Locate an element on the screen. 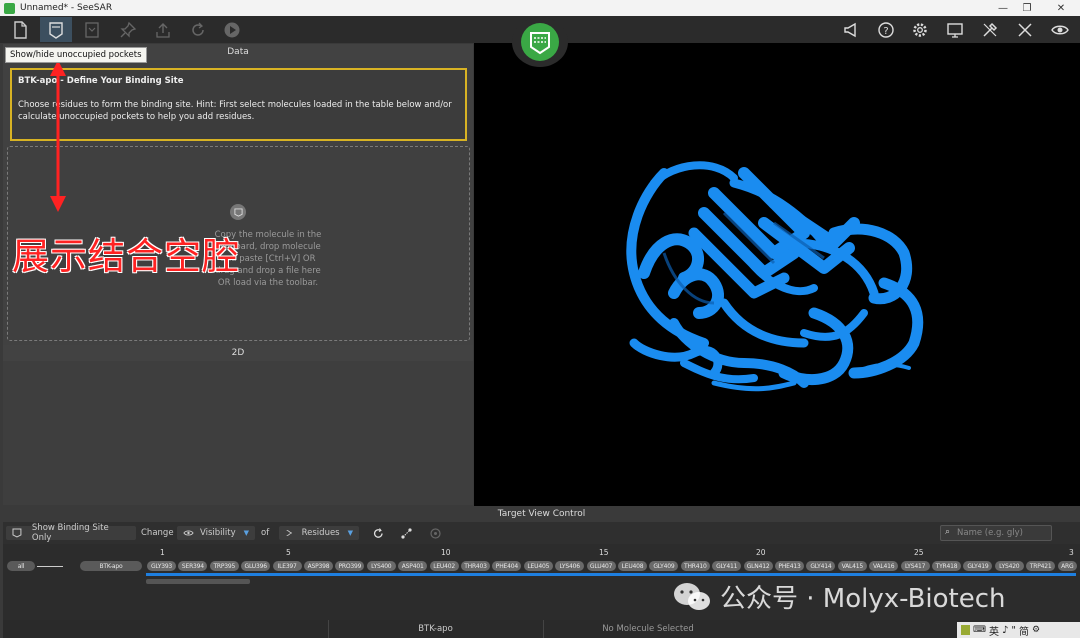 The image size is (1080, 638). residue-chip: GLU396 is located at coordinates (256, 566).